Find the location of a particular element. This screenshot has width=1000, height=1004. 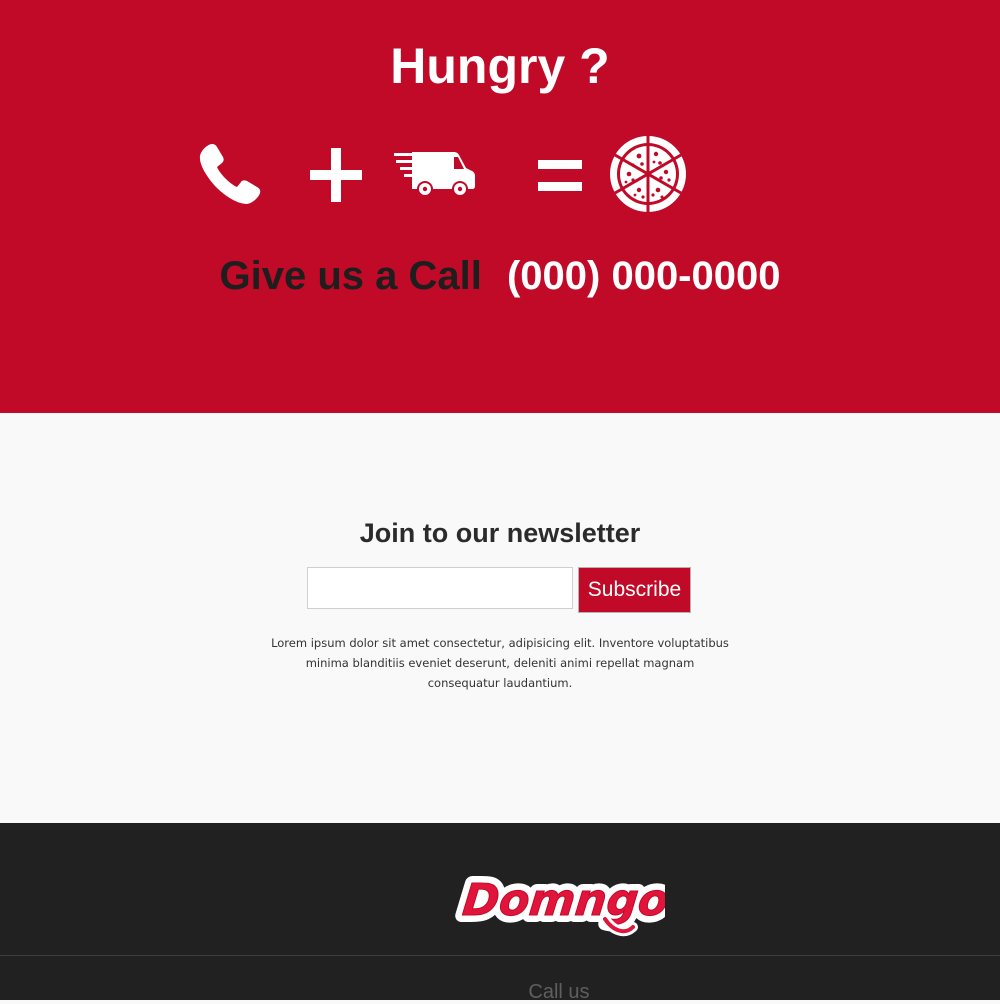

brand-logo: Domngo Domngo is located at coordinates (565, 902).